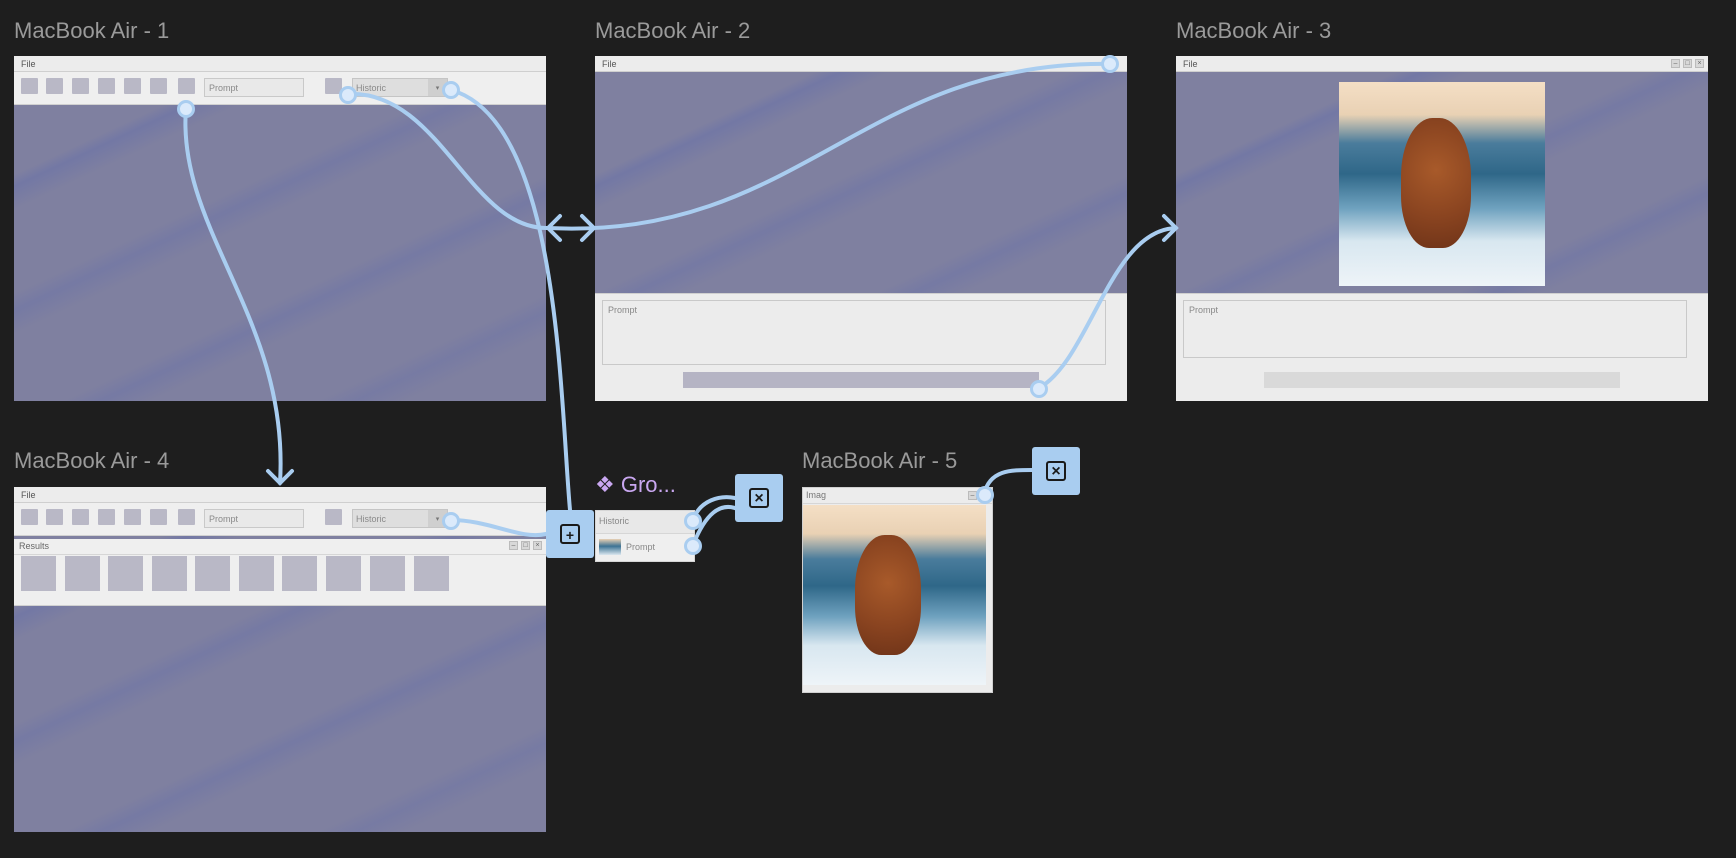 The height and width of the screenshot is (858, 1736). What do you see at coordinates (897, 496) in the screenshot?
I see `image-window-title: Imag` at bounding box center [897, 496].